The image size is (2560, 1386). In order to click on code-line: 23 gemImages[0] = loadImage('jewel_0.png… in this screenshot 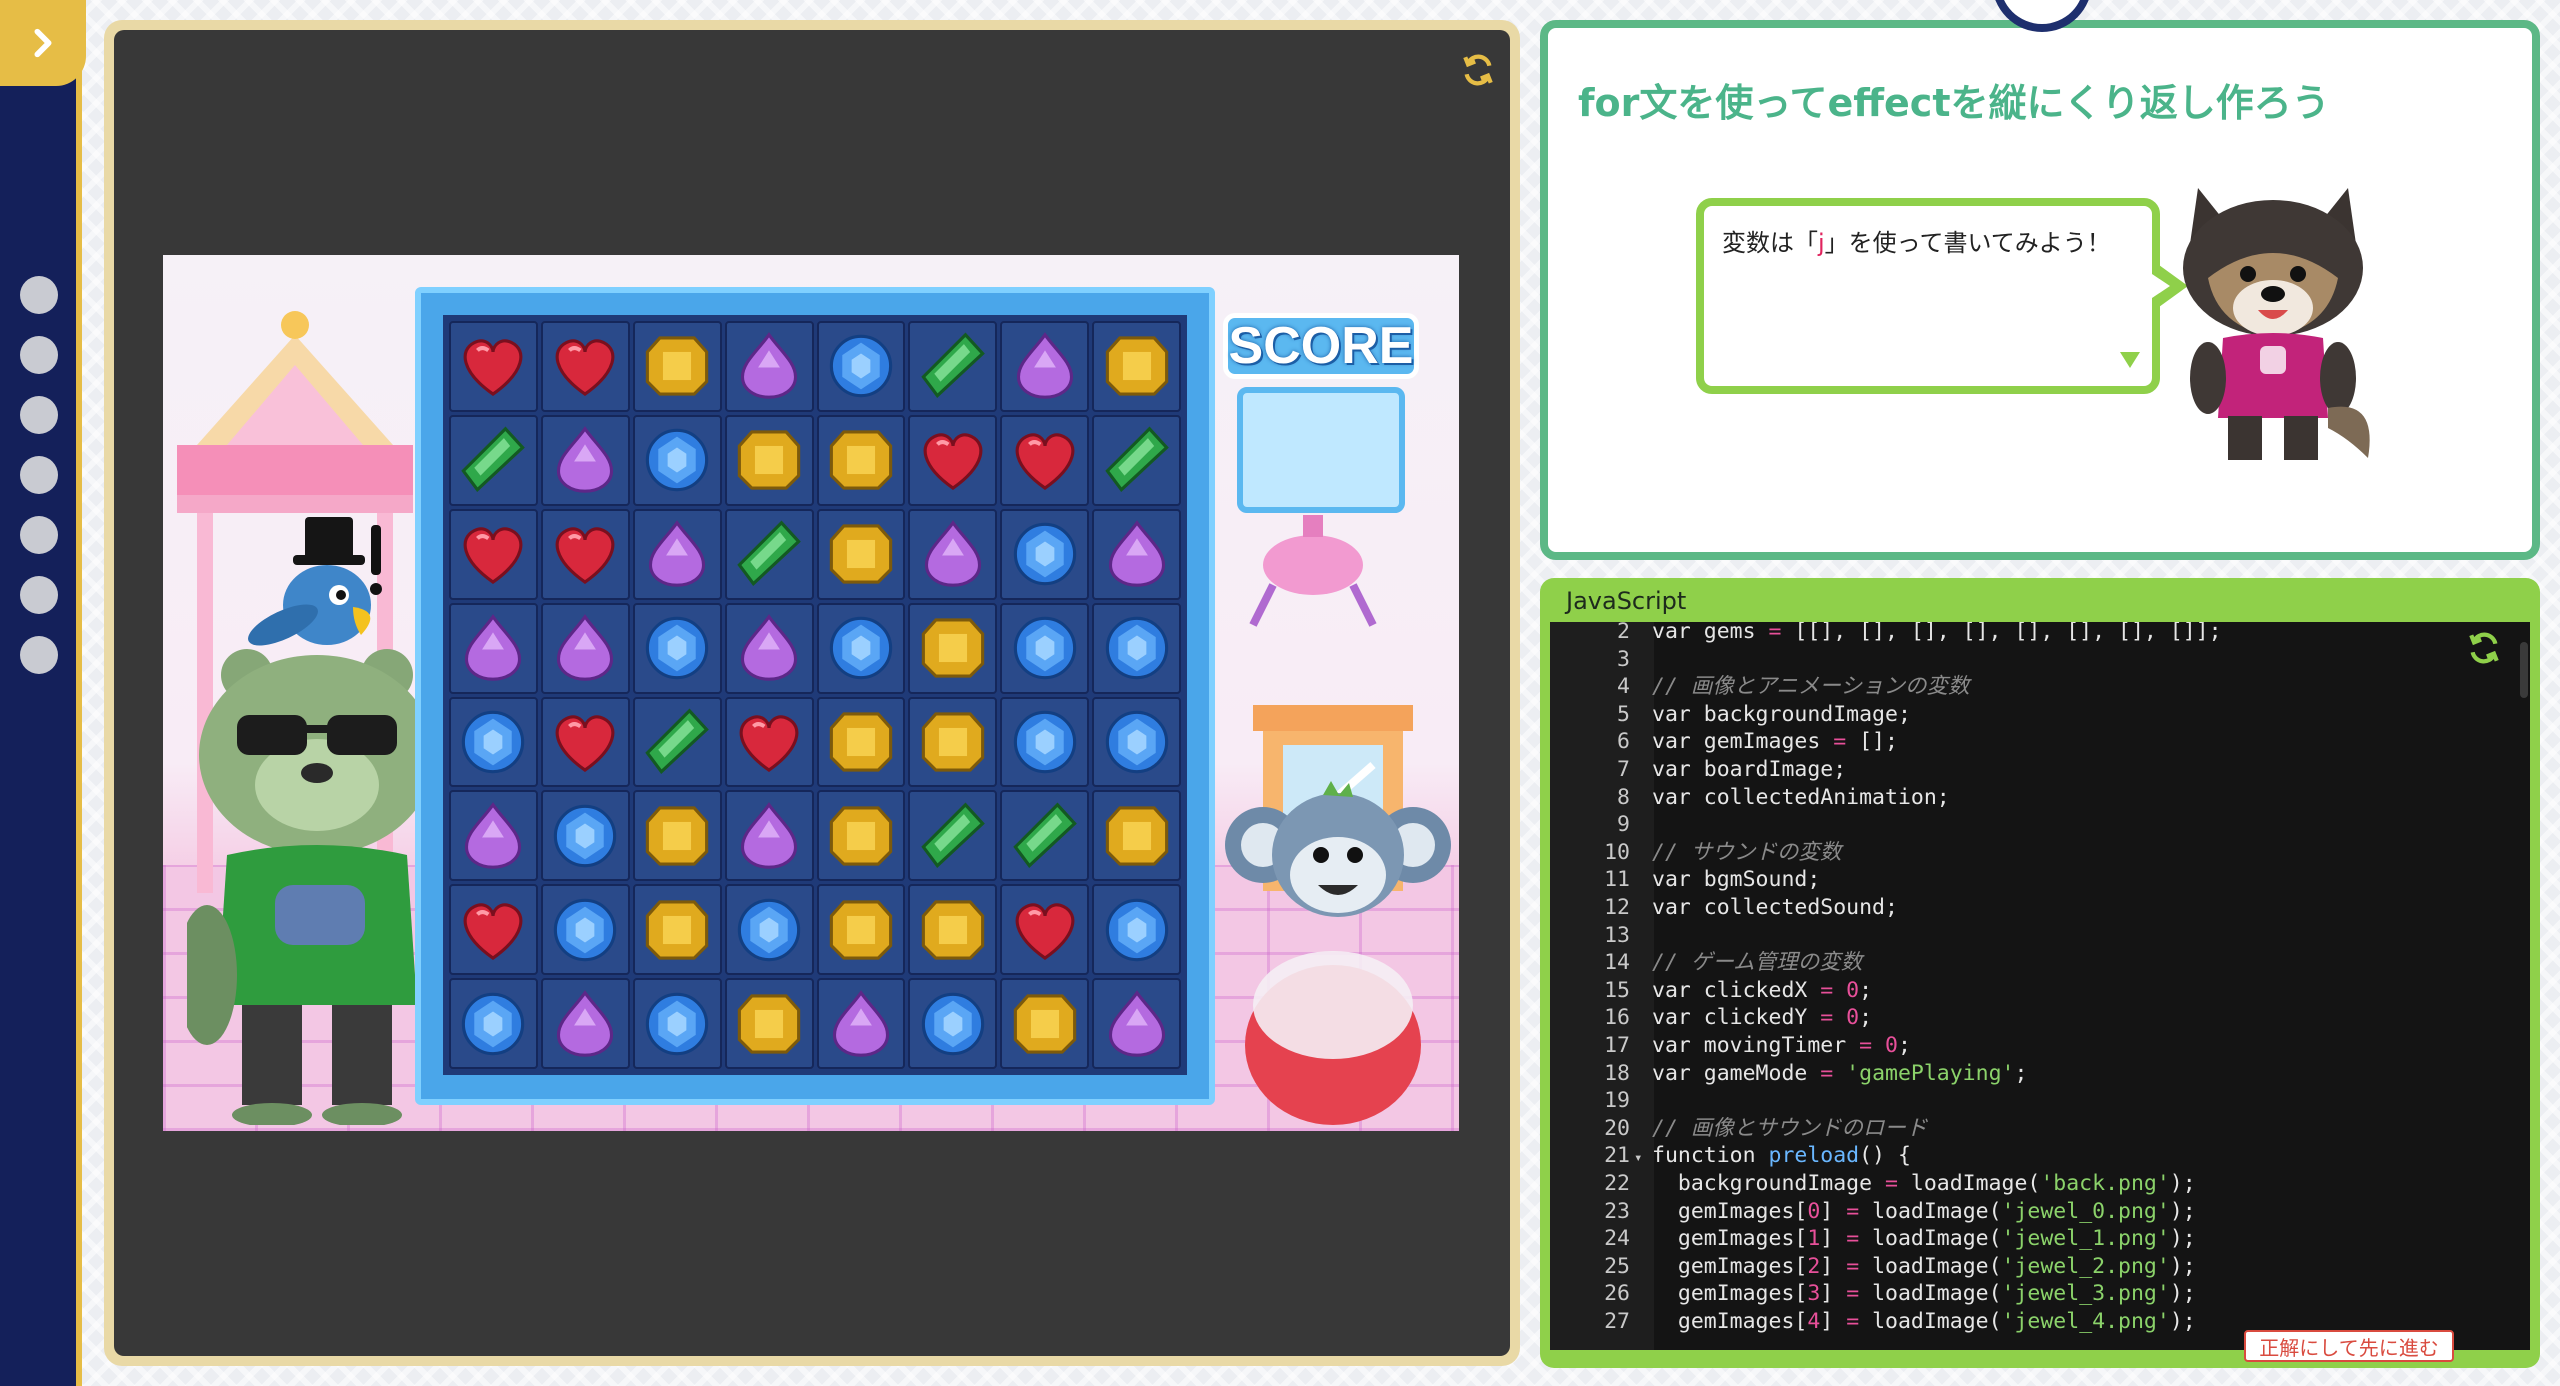, I will do `click(1873, 1212)`.